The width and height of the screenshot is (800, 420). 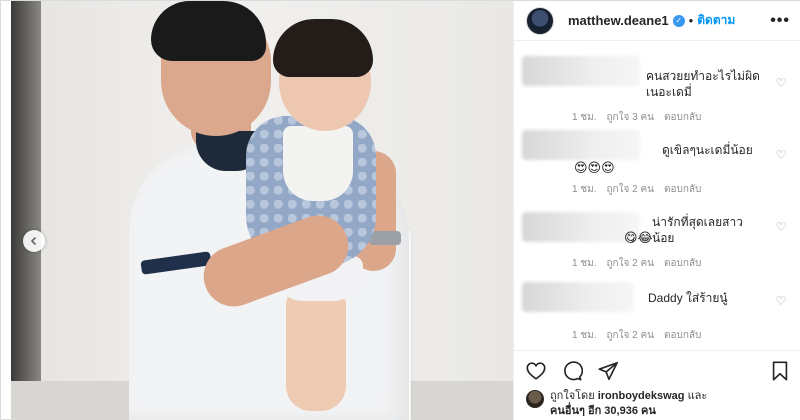 What do you see at coordinates (697, 396) in the screenshot?
I see `likes-conjunction: และ` at bounding box center [697, 396].